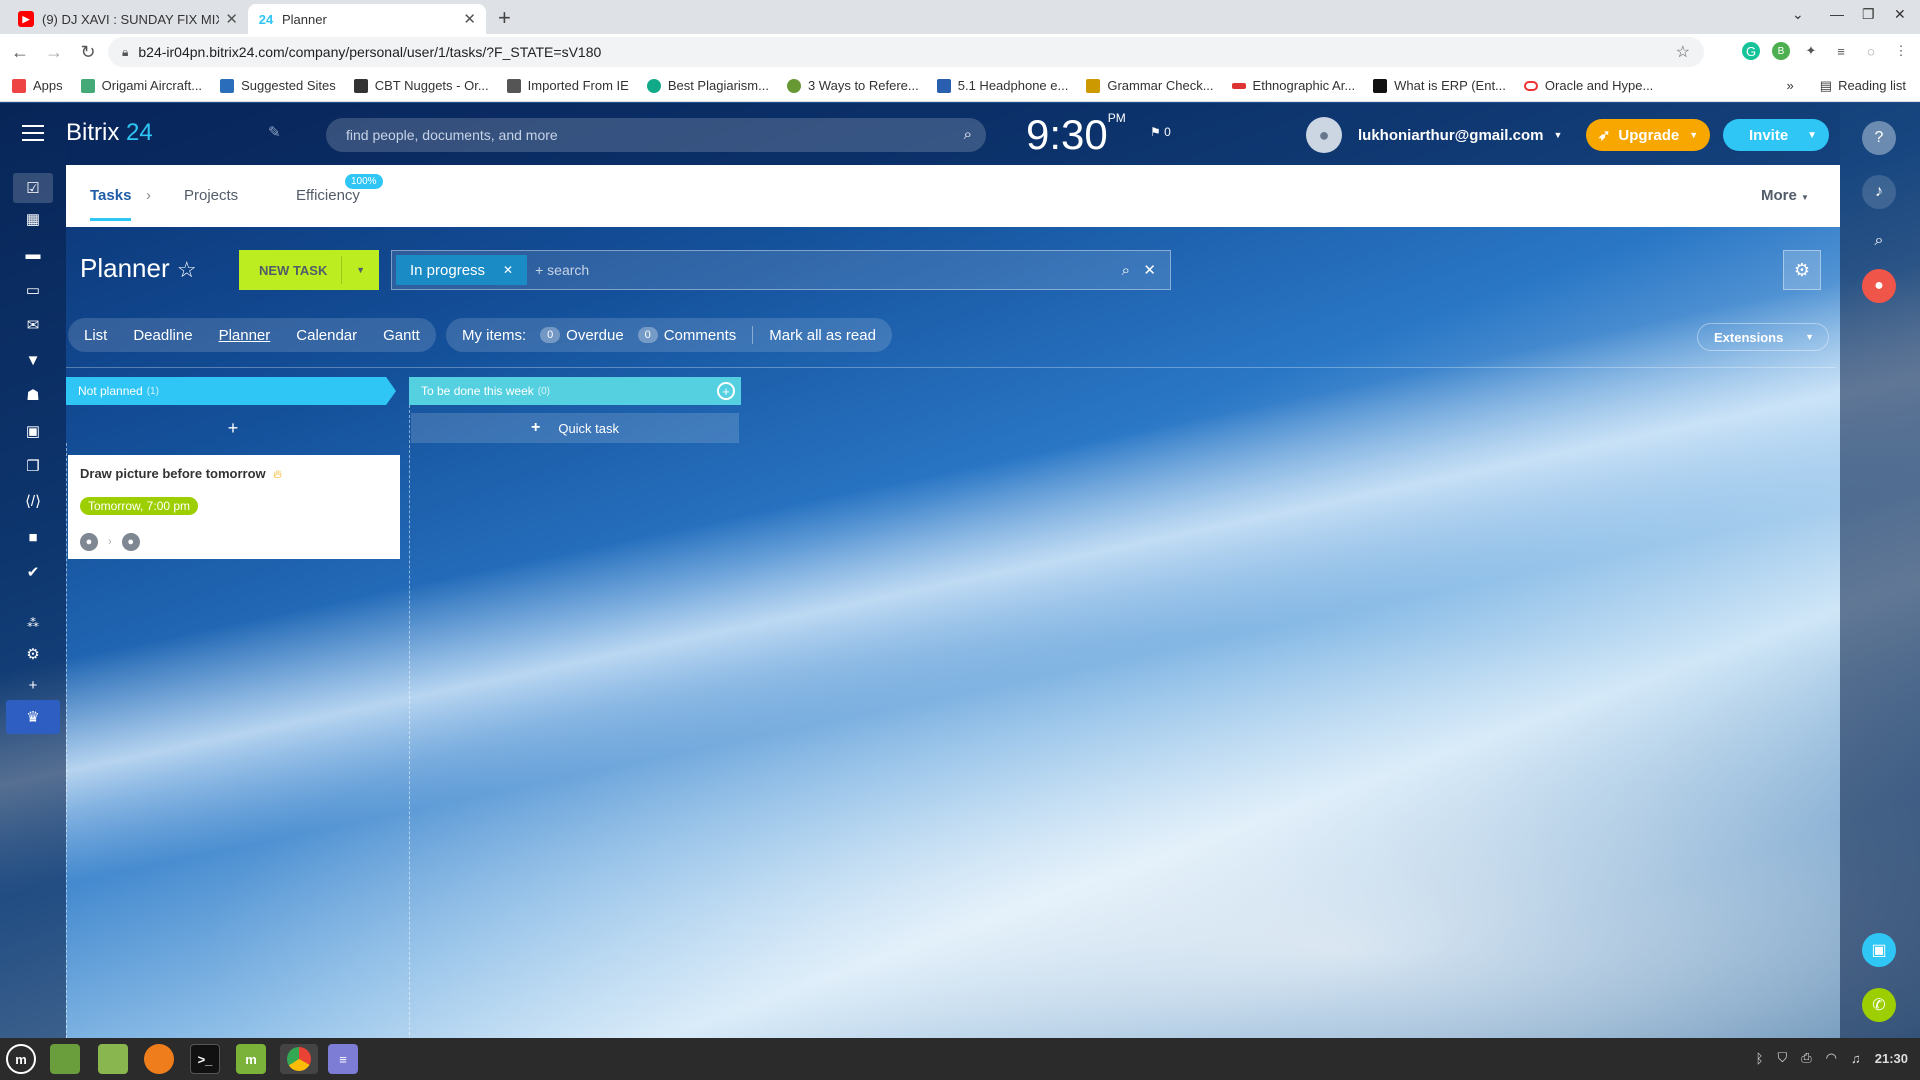 Image resolution: width=1920 pixels, height=1080 pixels. Describe the element at coordinates (33, 325) in the screenshot. I see `mail-icon: ✉` at that location.